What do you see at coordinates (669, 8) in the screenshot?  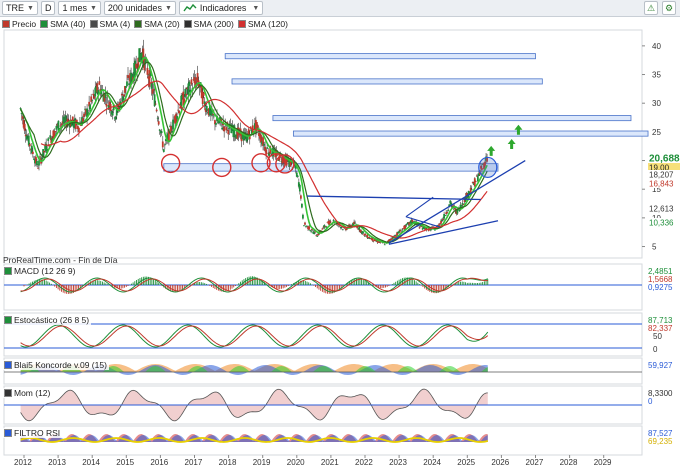 I see `settings-icon: ⚙` at bounding box center [669, 8].